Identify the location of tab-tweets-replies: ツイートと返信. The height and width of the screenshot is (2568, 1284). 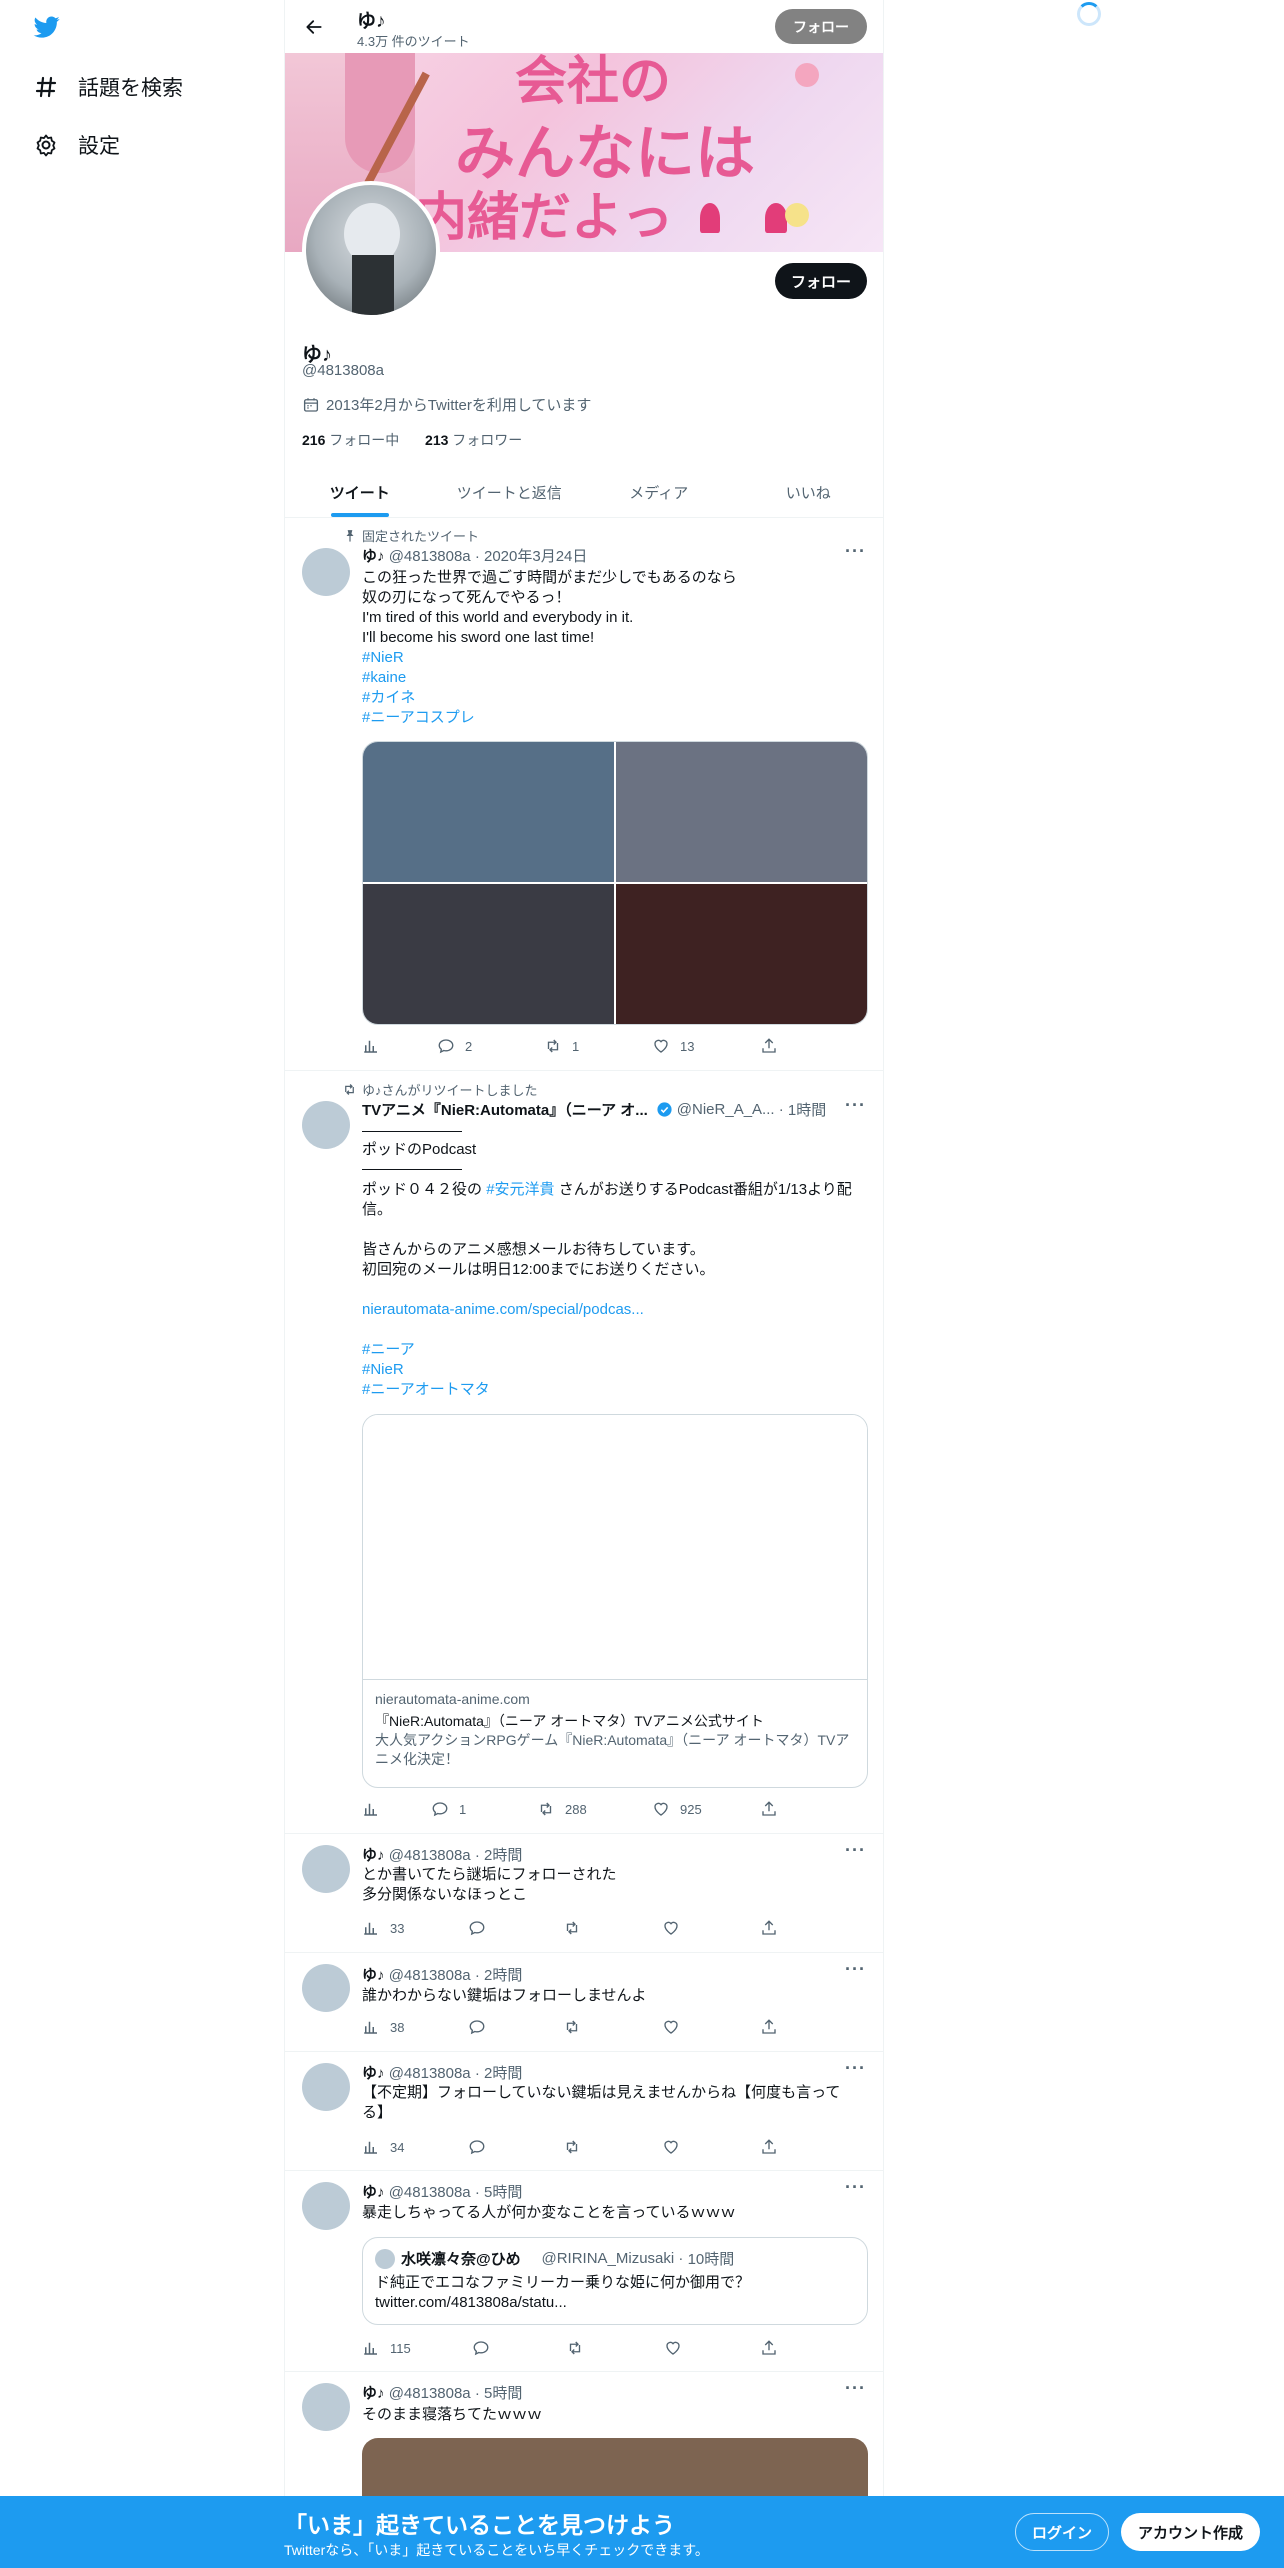
(510, 492).